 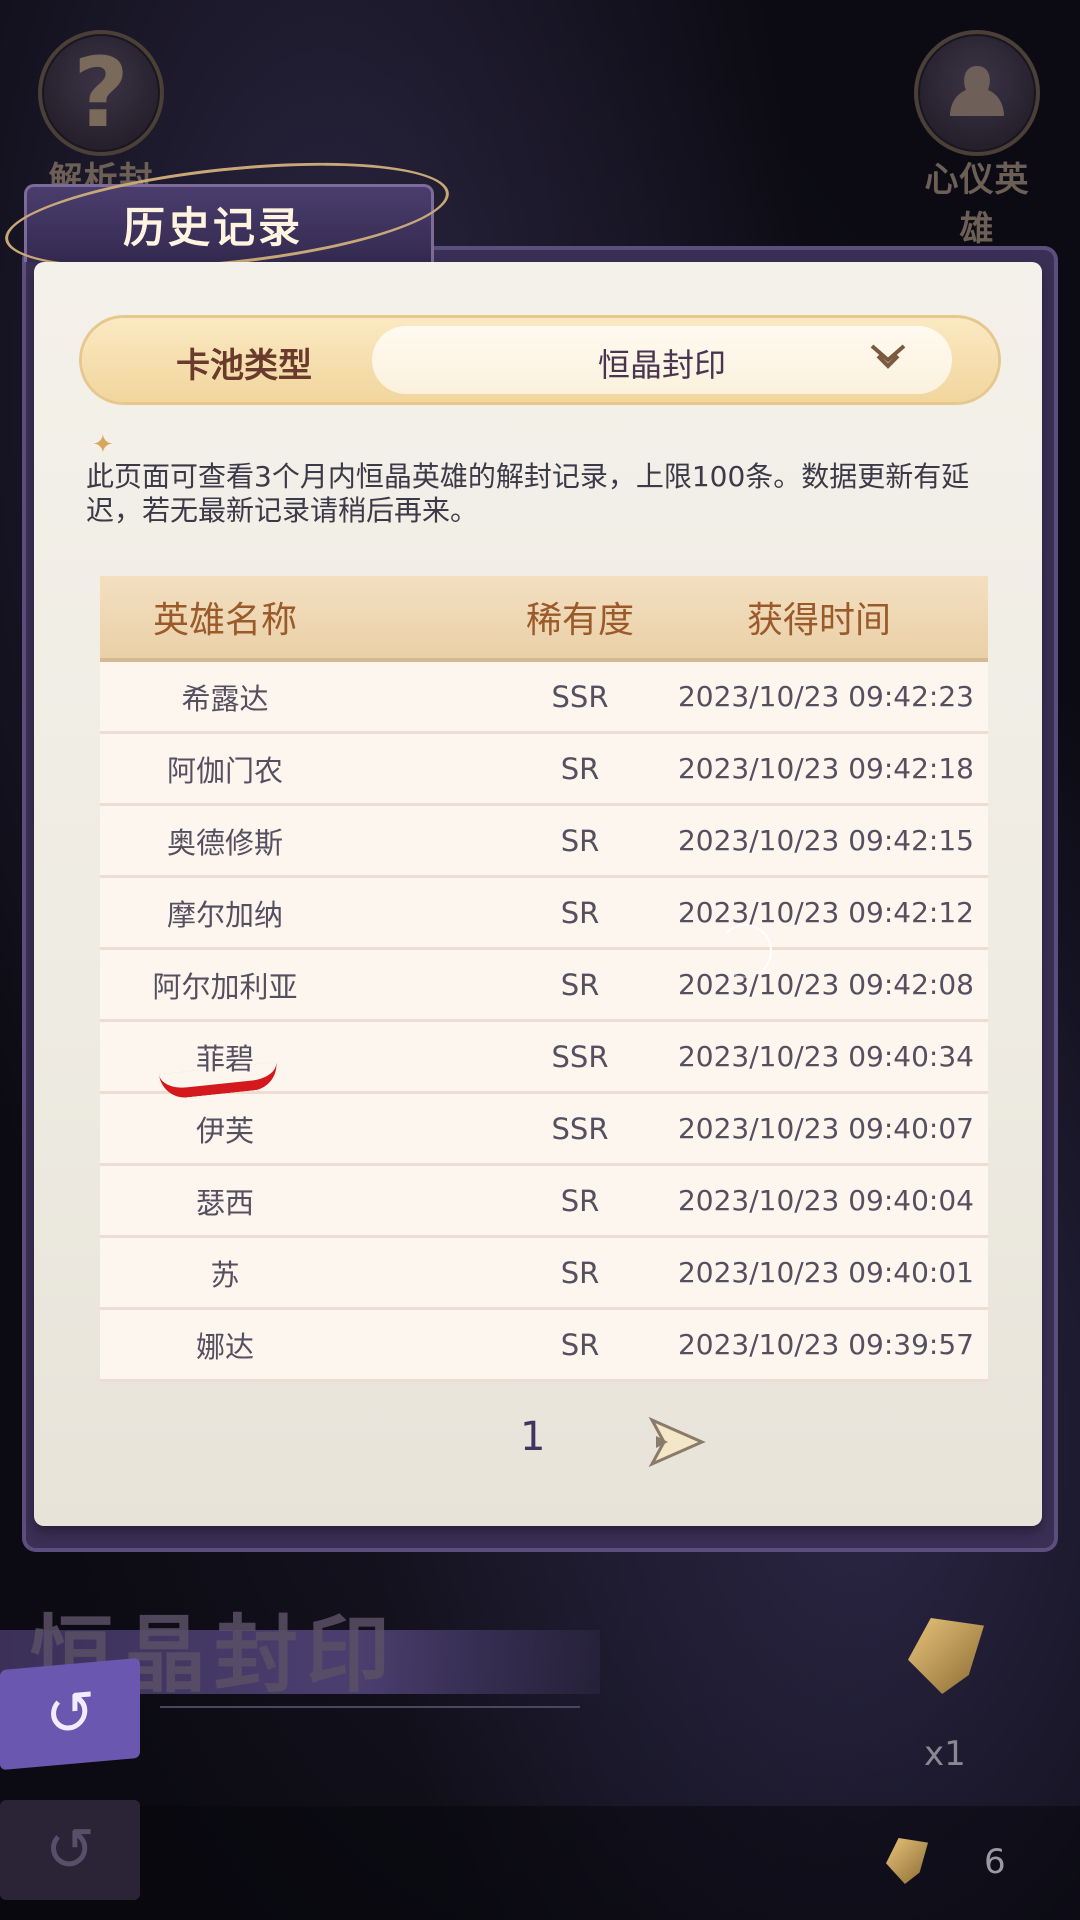 I want to click on swirl-back-icon: ↺, so click(x=70, y=1850).